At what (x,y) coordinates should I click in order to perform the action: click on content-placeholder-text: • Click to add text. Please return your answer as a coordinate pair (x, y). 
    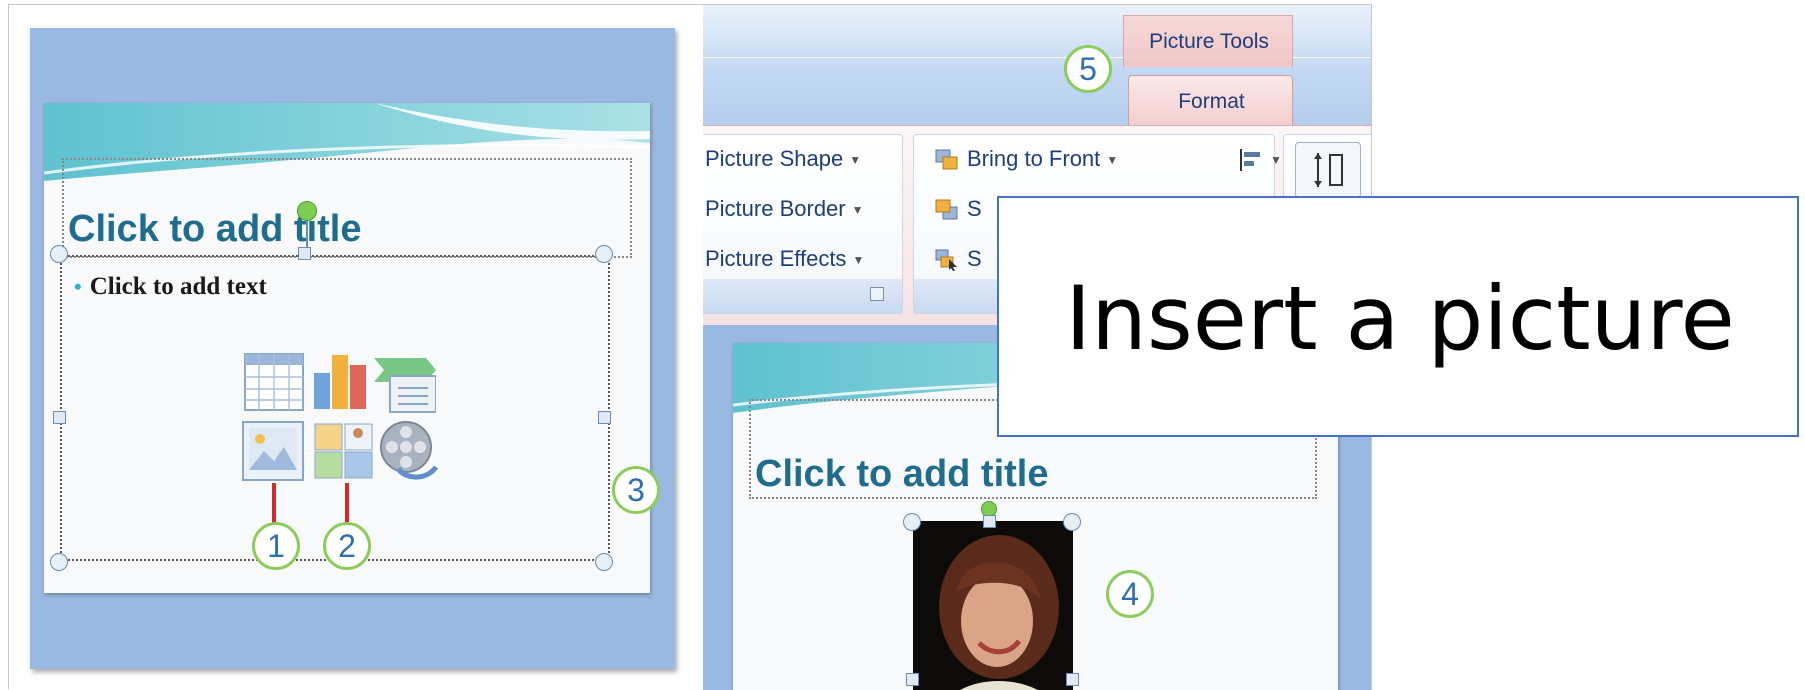
    Looking at the image, I should click on (170, 287).